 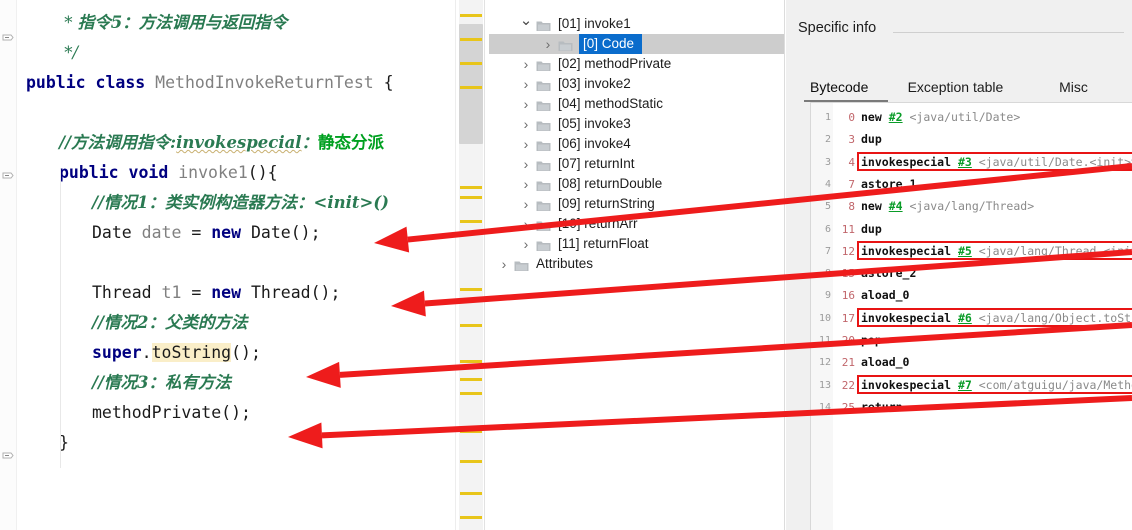 I want to click on tree-row: ⌄ [01] invoke1, so click(x=637, y=23).